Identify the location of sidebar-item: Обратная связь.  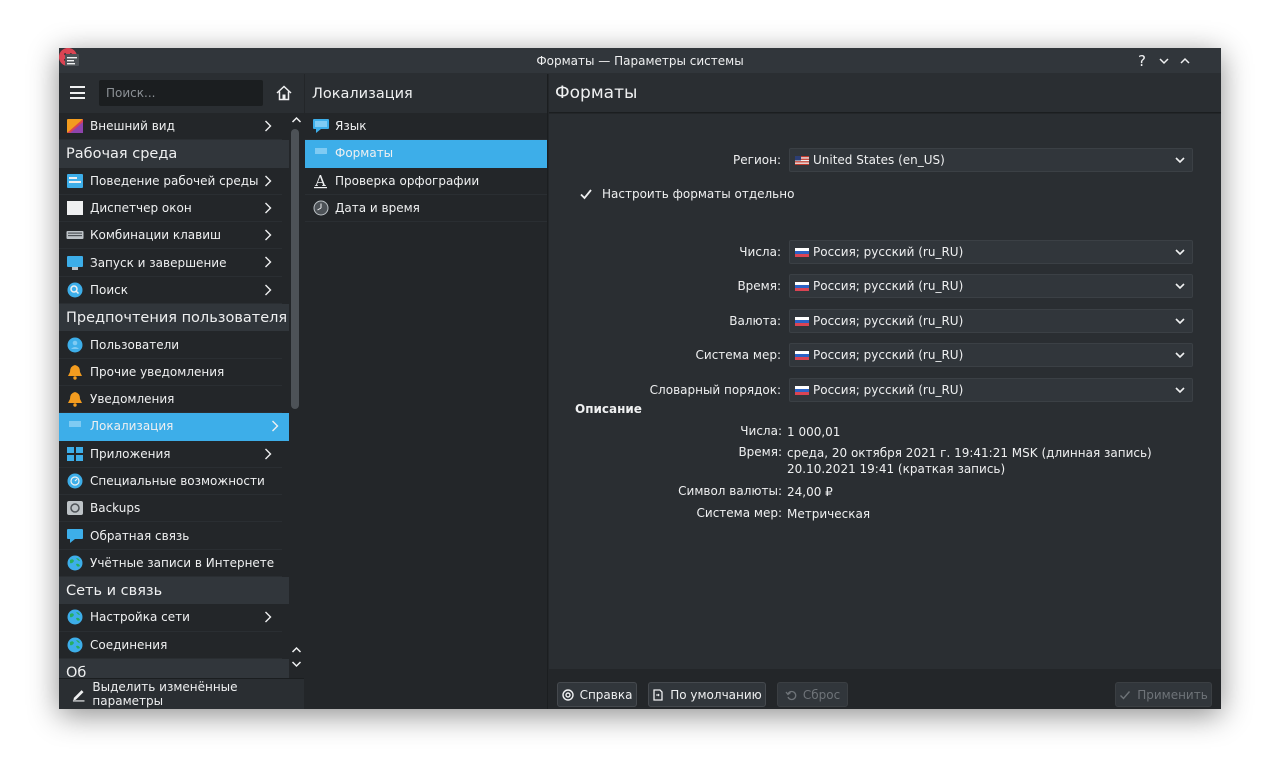
(170, 536).